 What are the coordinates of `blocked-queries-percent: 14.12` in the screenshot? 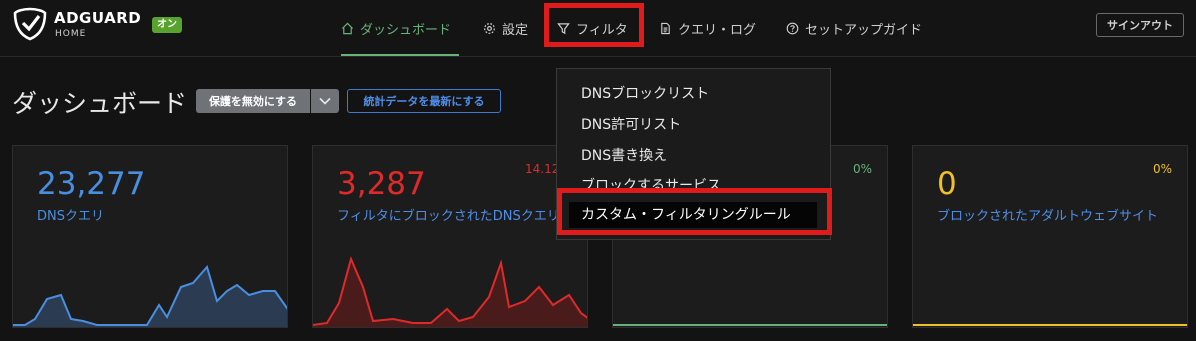 It's located at (542, 169).